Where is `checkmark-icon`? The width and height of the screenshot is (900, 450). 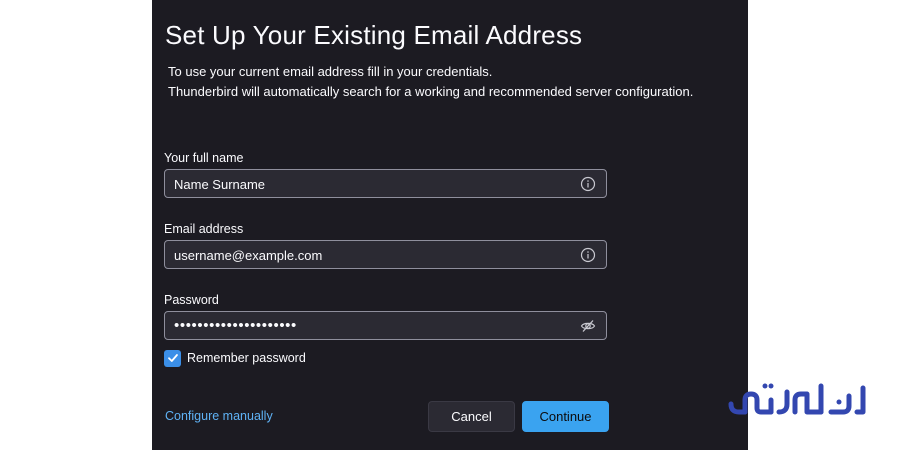 checkmark-icon is located at coordinates (172, 358).